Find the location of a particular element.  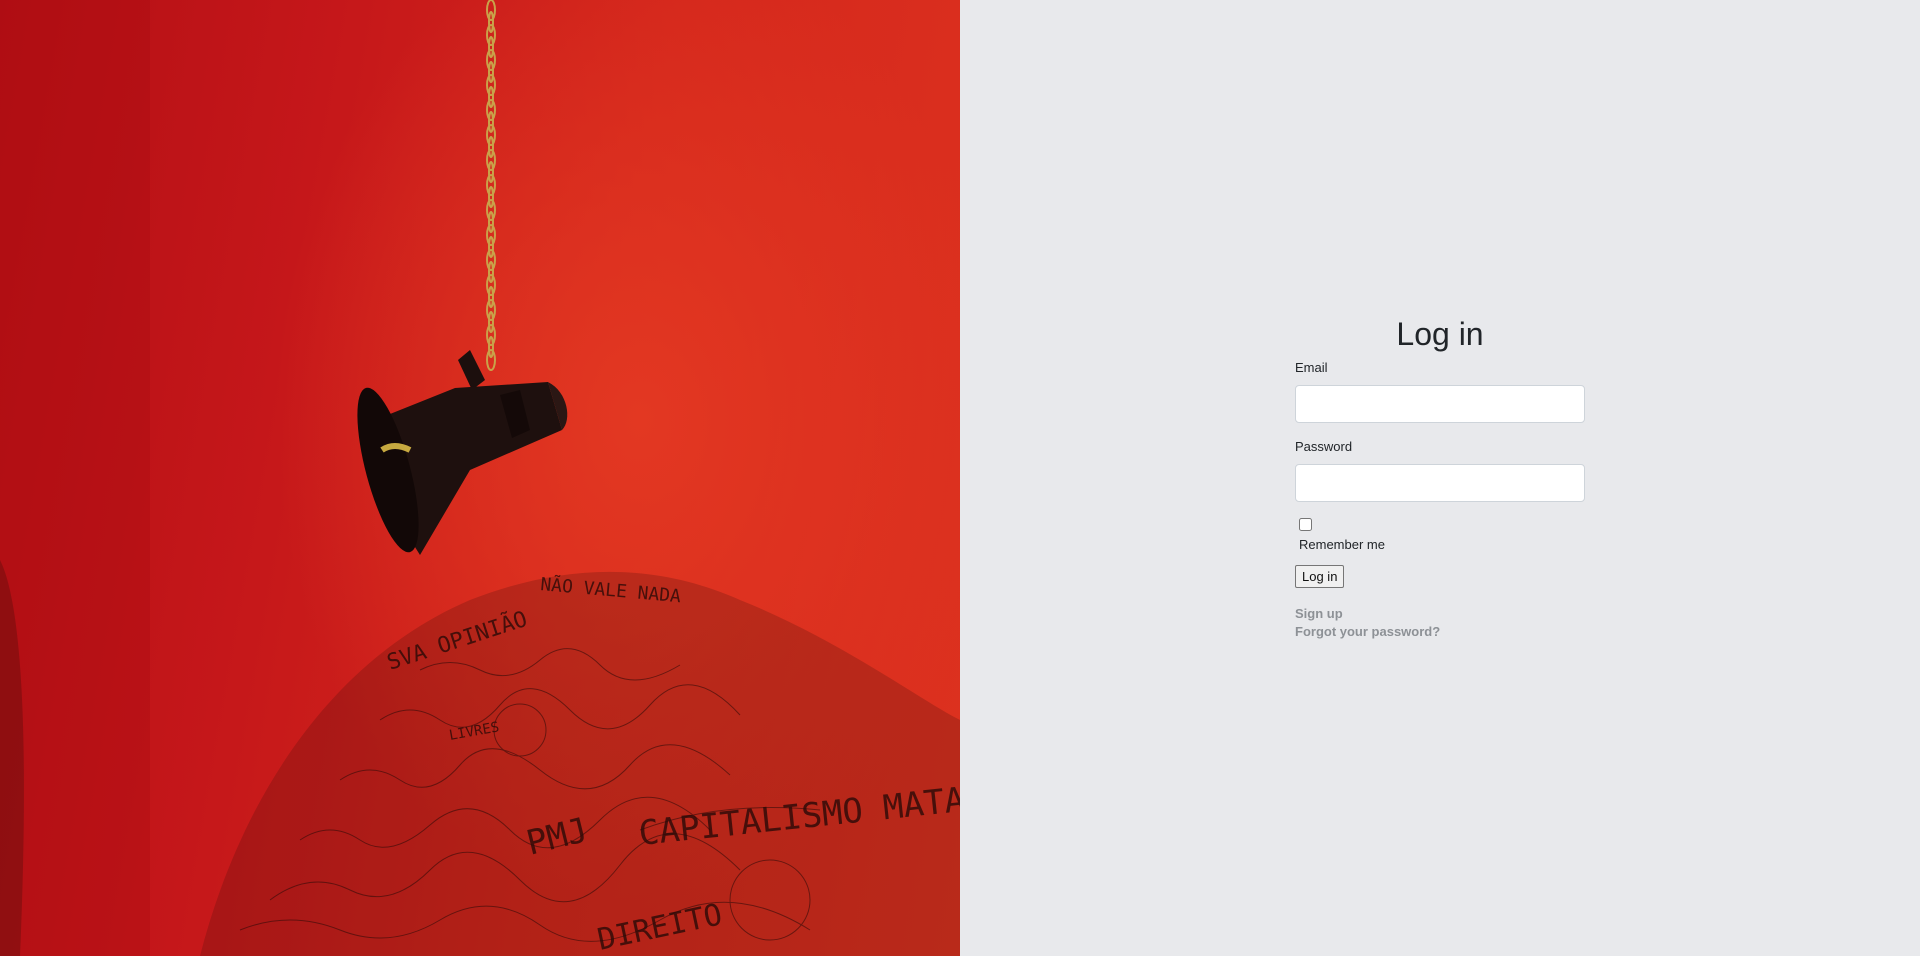

page-title: Log in is located at coordinates (1440, 334).